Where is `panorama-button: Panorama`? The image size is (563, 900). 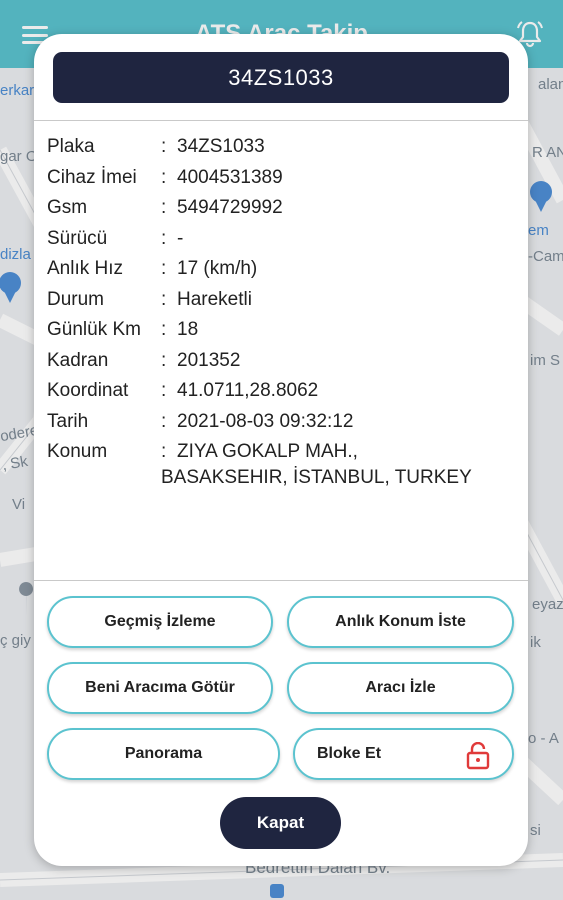 panorama-button: Panorama is located at coordinates (163, 754).